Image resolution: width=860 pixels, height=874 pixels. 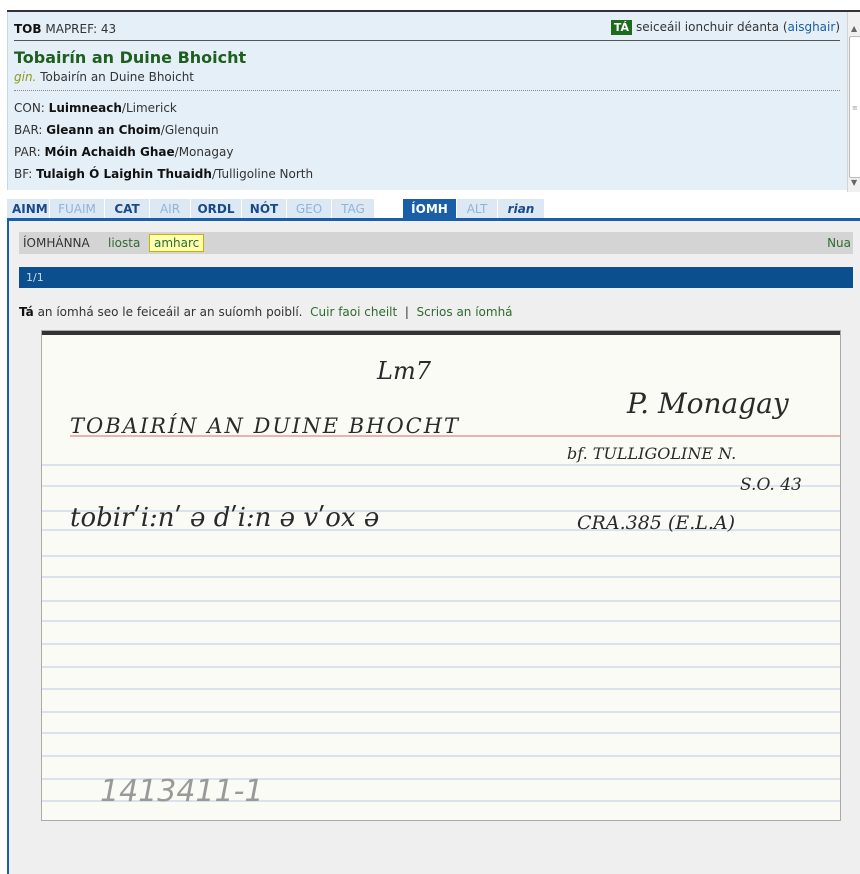 I want to click on card-parish: P. Monagay, so click(x=708, y=403).